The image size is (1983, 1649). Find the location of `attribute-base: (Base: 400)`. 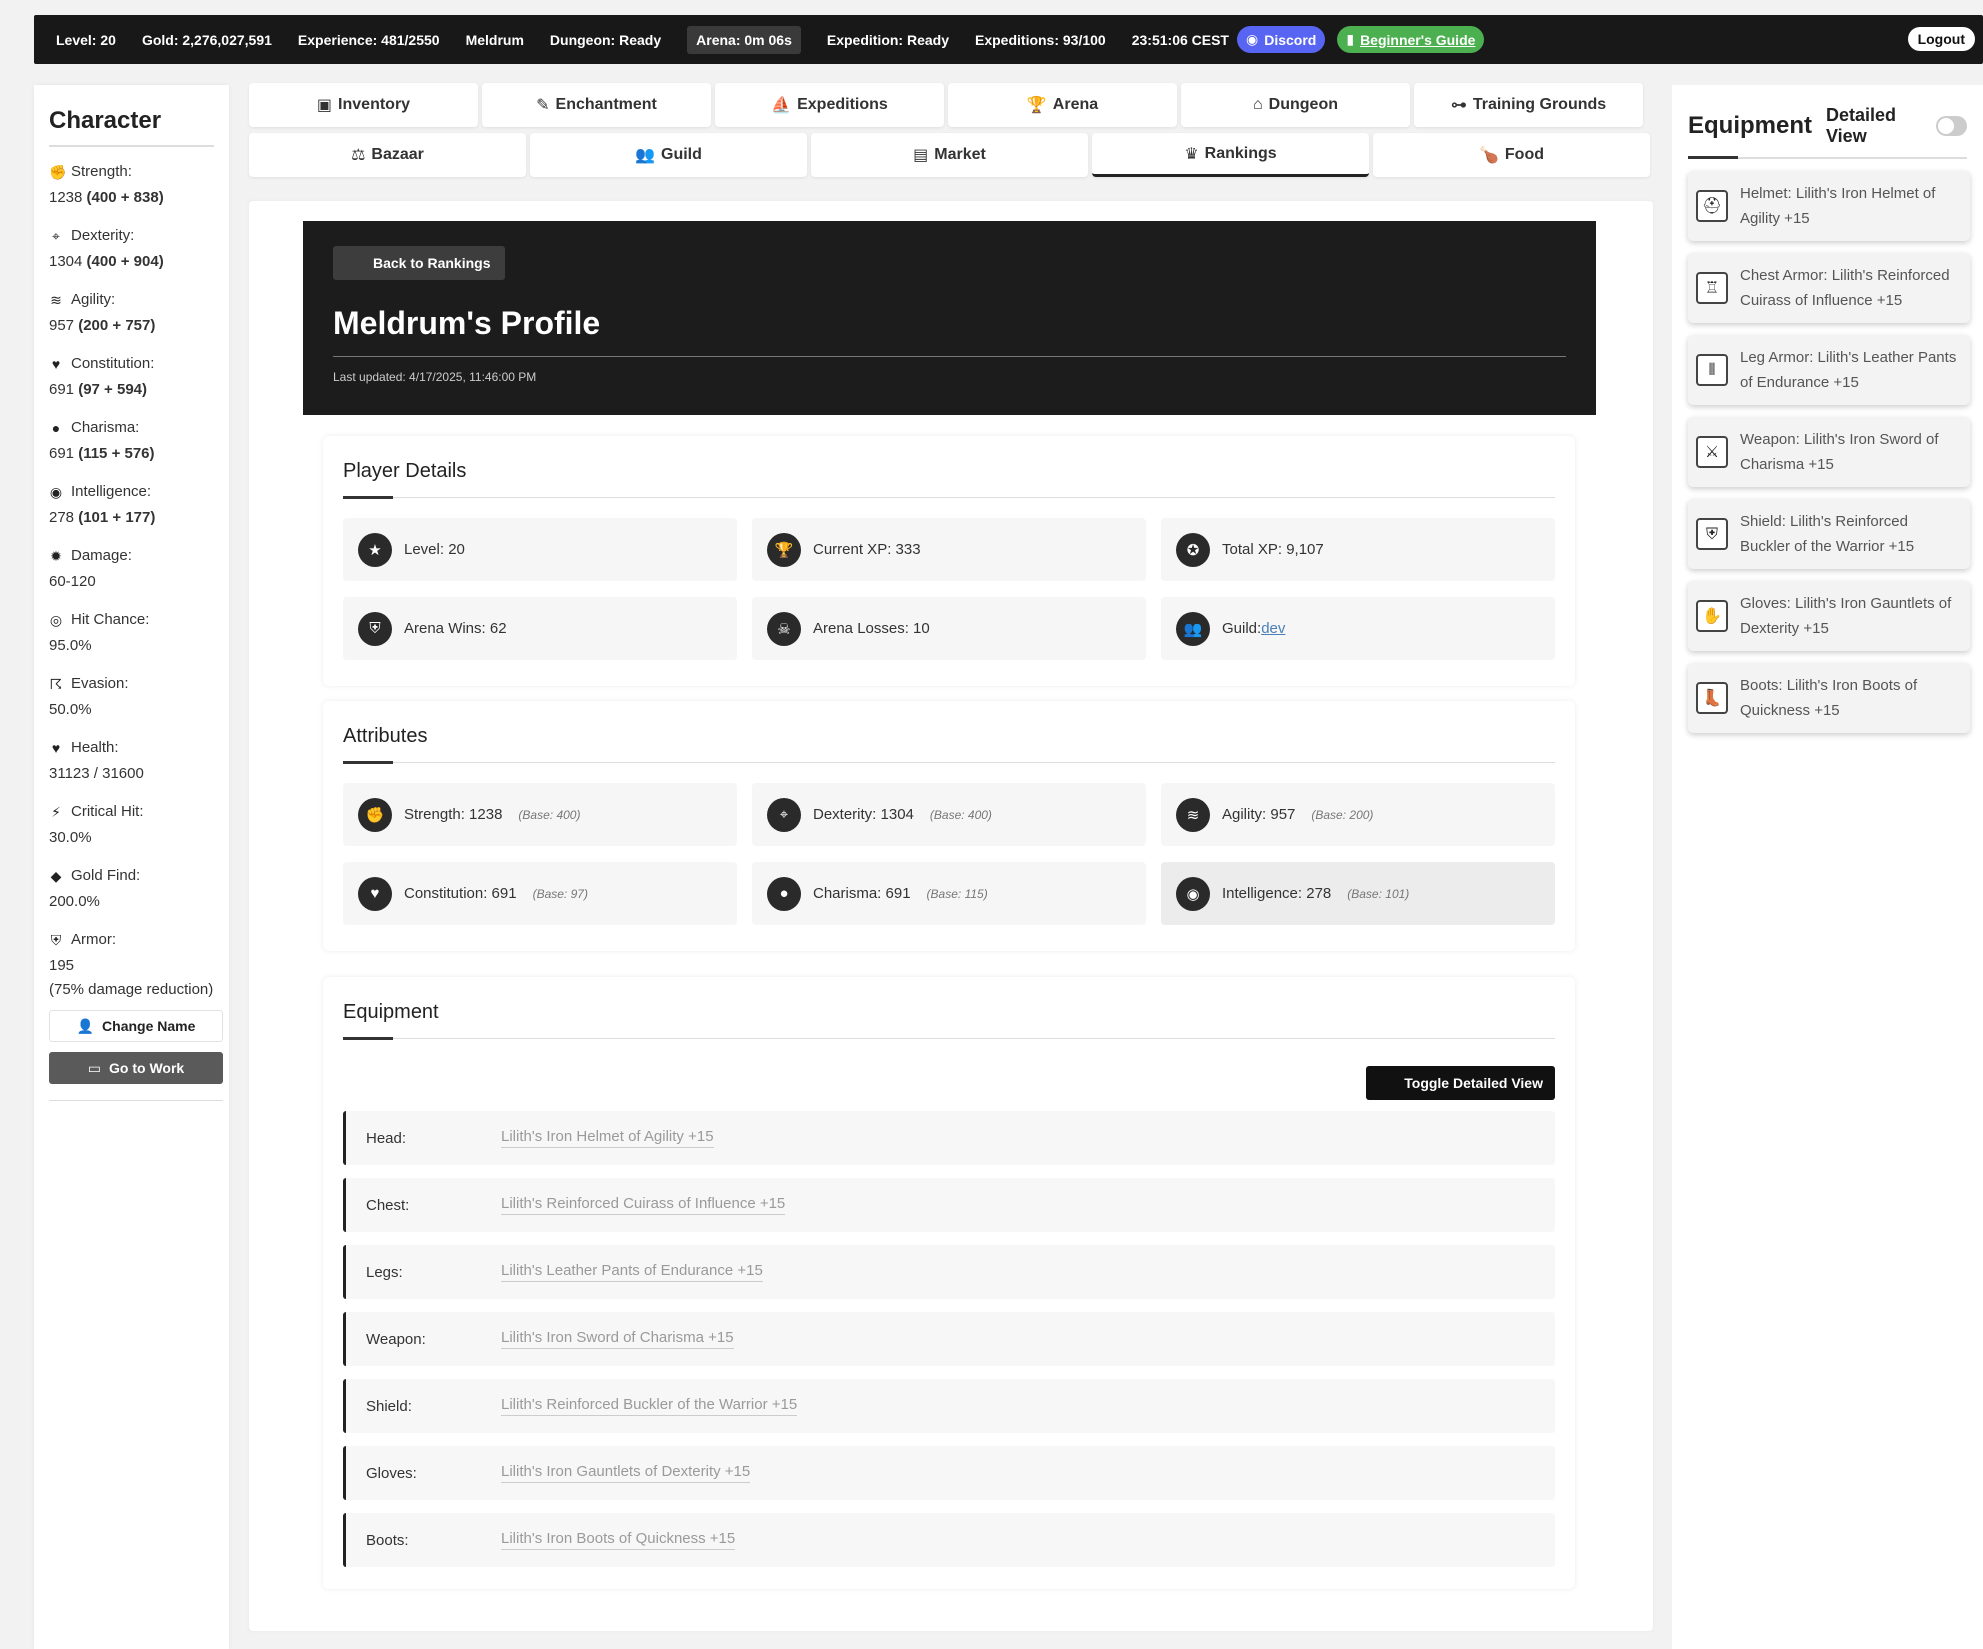

attribute-base: (Base: 400) is located at coordinates (960, 814).